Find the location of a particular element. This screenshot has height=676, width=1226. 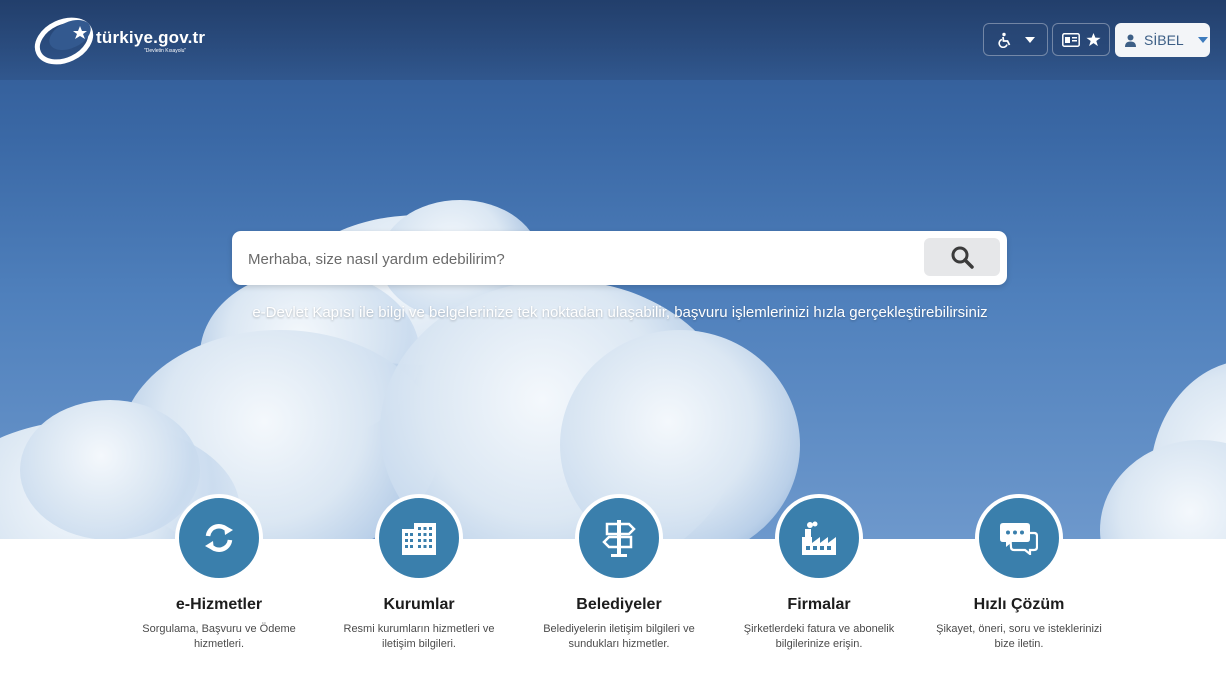

factory-icon is located at coordinates (819, 538).